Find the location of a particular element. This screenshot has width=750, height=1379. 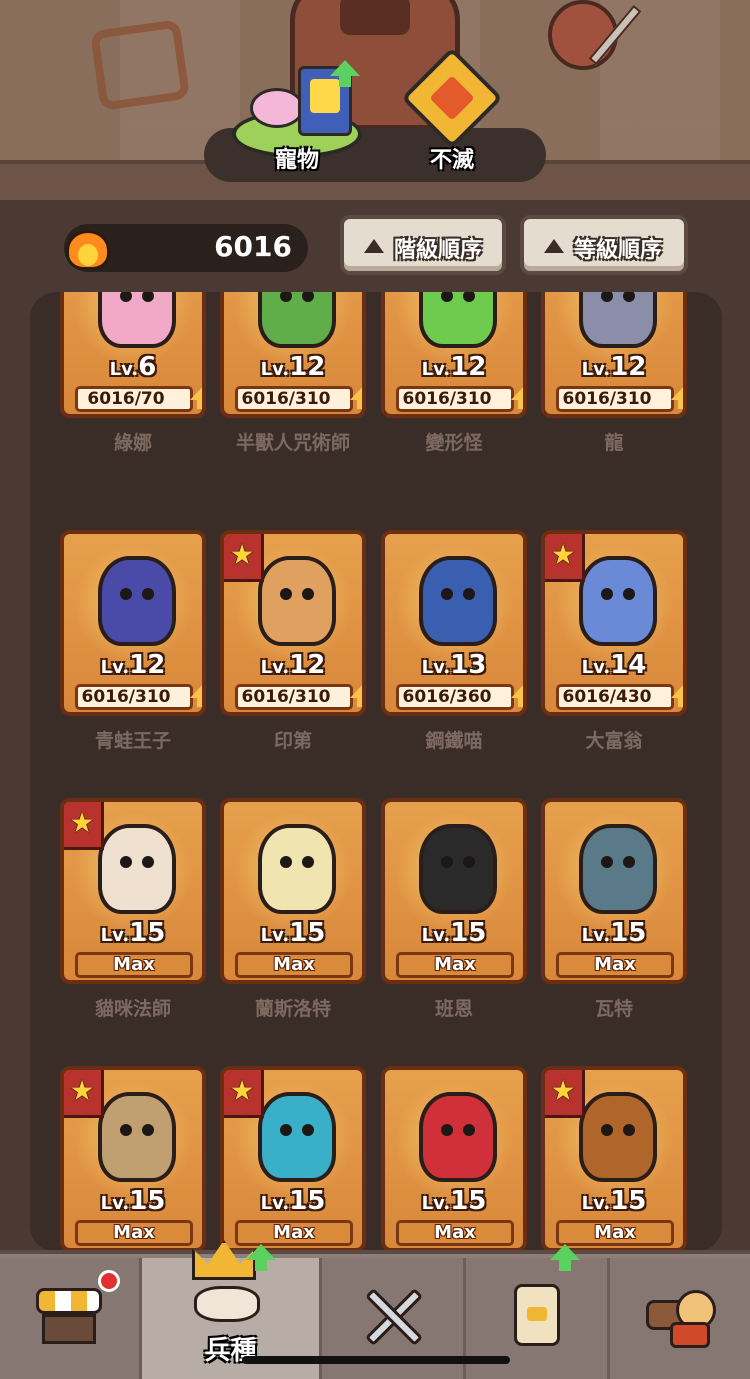

immortal-tab-icon is located at coordinates (452, 99).